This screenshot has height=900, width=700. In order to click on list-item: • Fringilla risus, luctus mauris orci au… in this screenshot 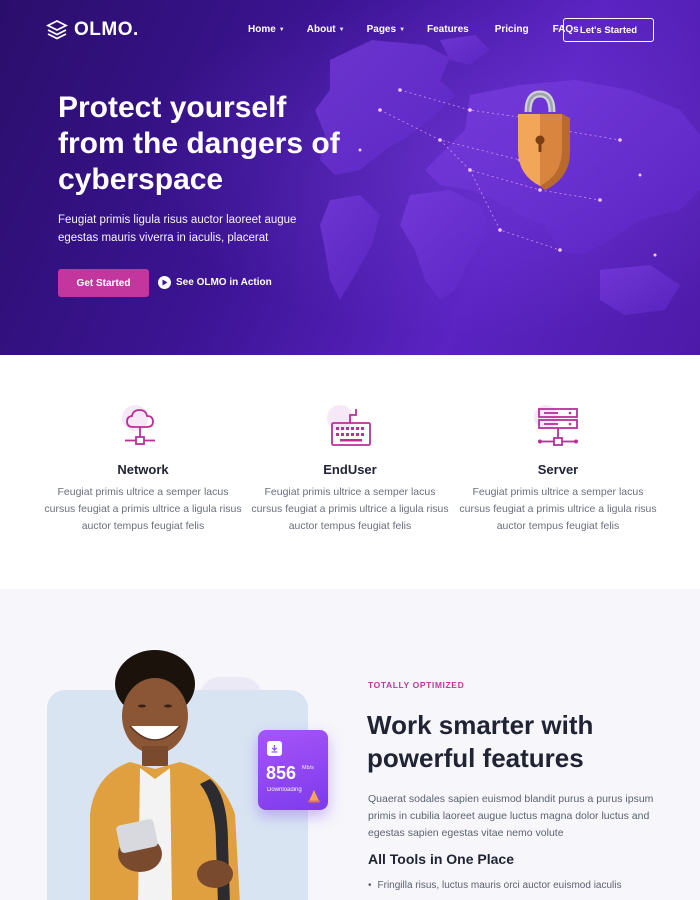, I will do `click(495, 885)`.